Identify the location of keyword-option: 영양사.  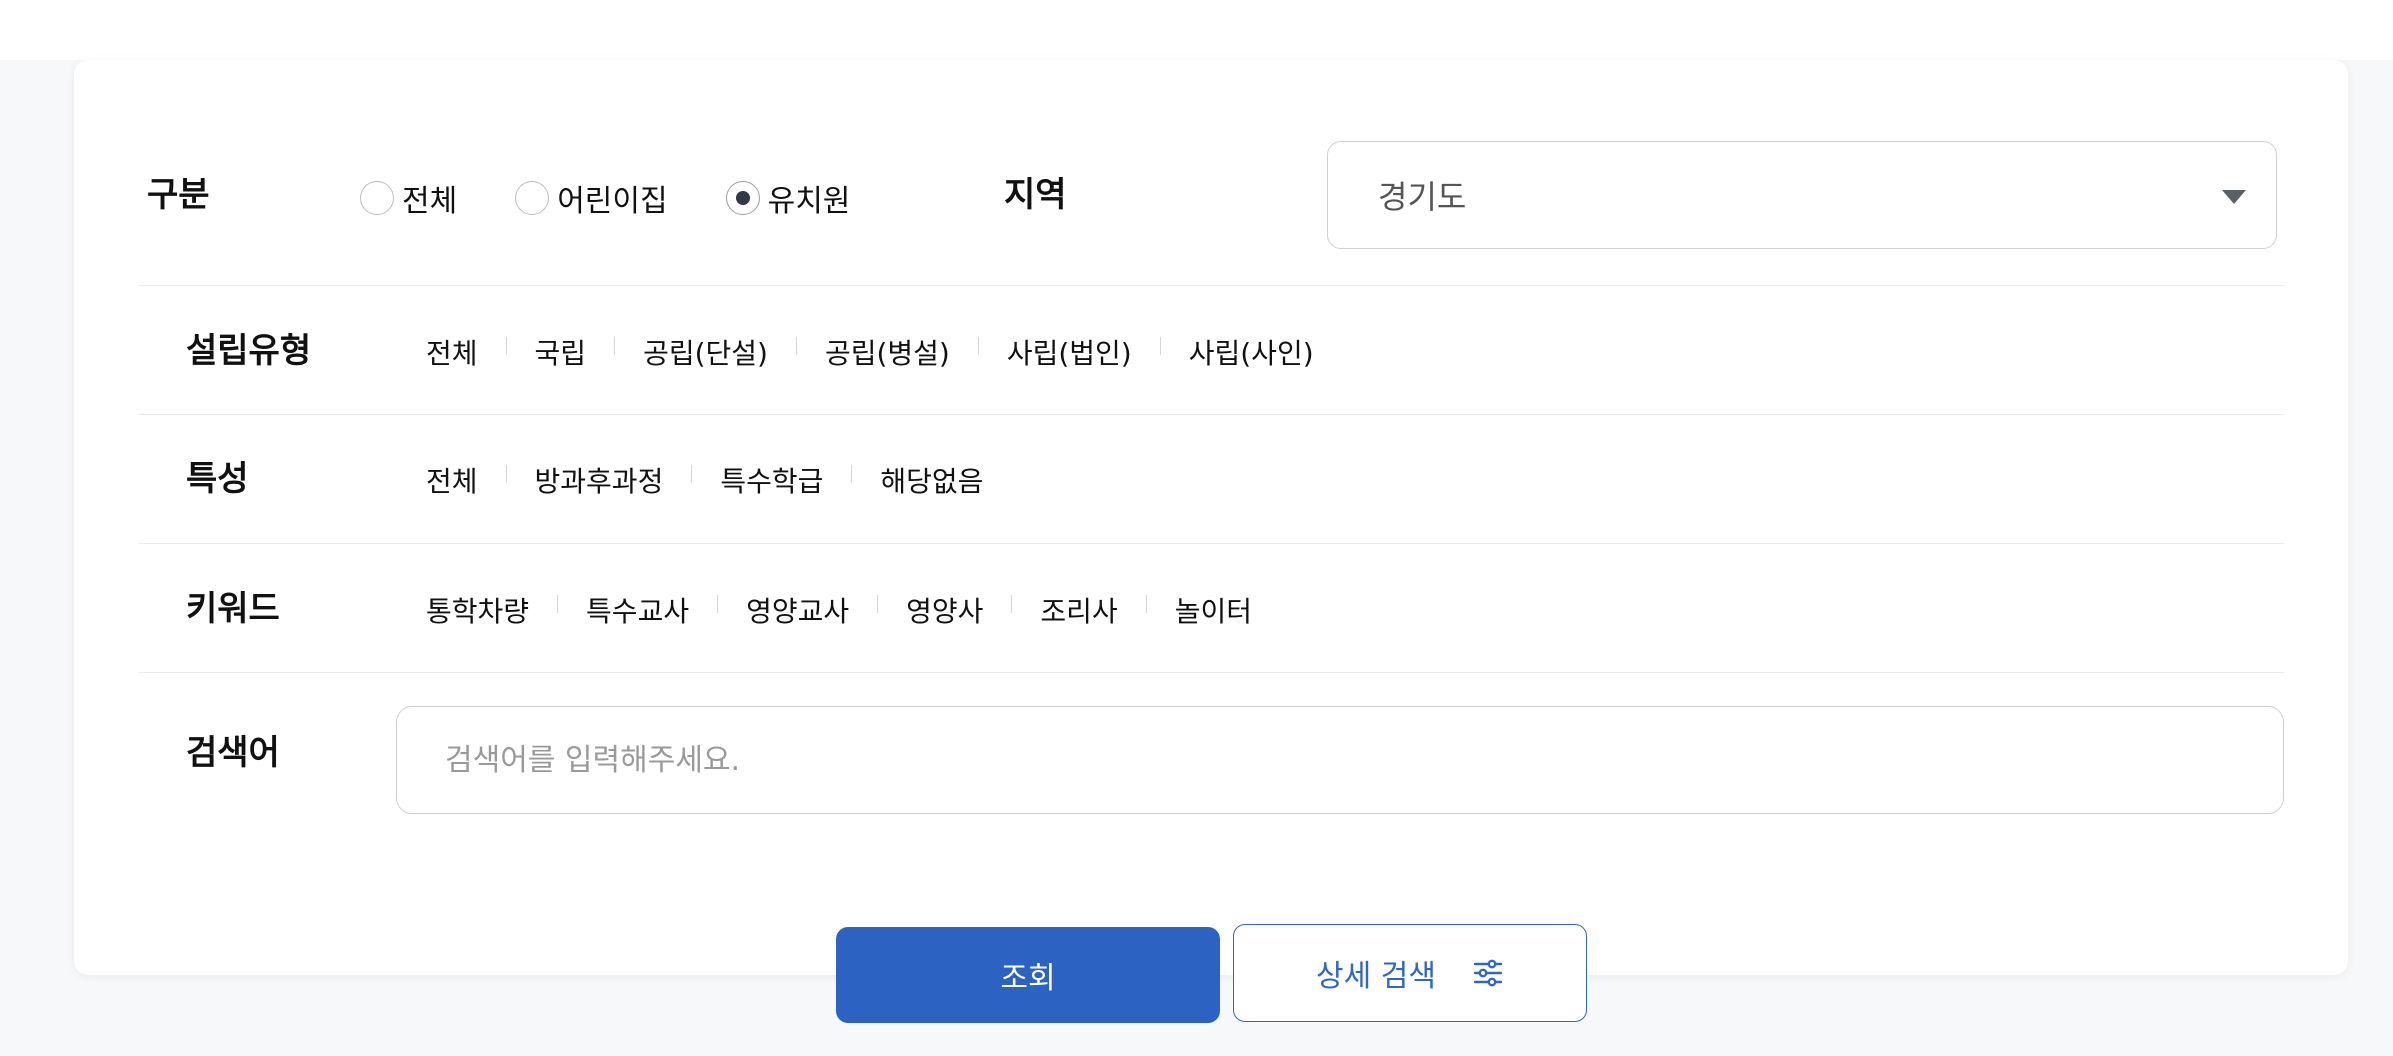
(944, 610).